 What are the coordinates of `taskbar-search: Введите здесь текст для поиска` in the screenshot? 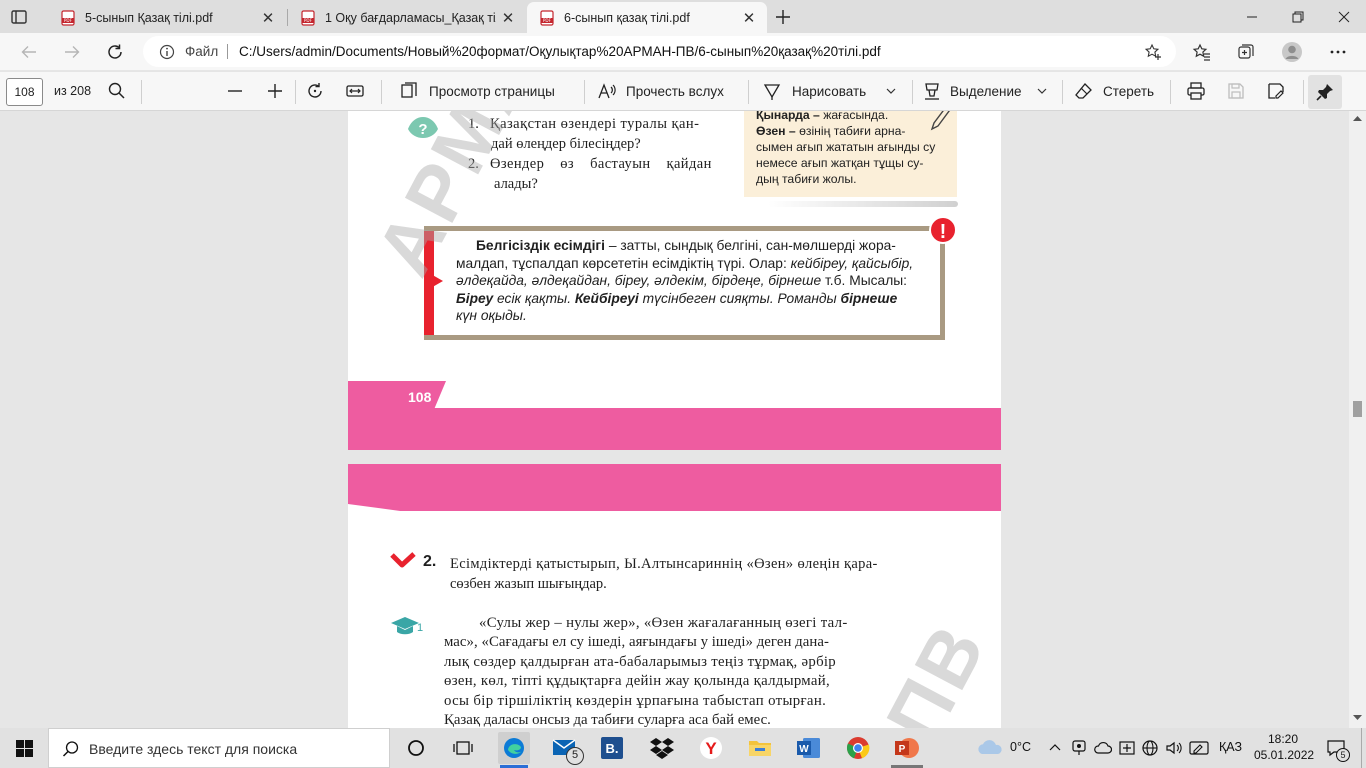 It's located at (219, 748).